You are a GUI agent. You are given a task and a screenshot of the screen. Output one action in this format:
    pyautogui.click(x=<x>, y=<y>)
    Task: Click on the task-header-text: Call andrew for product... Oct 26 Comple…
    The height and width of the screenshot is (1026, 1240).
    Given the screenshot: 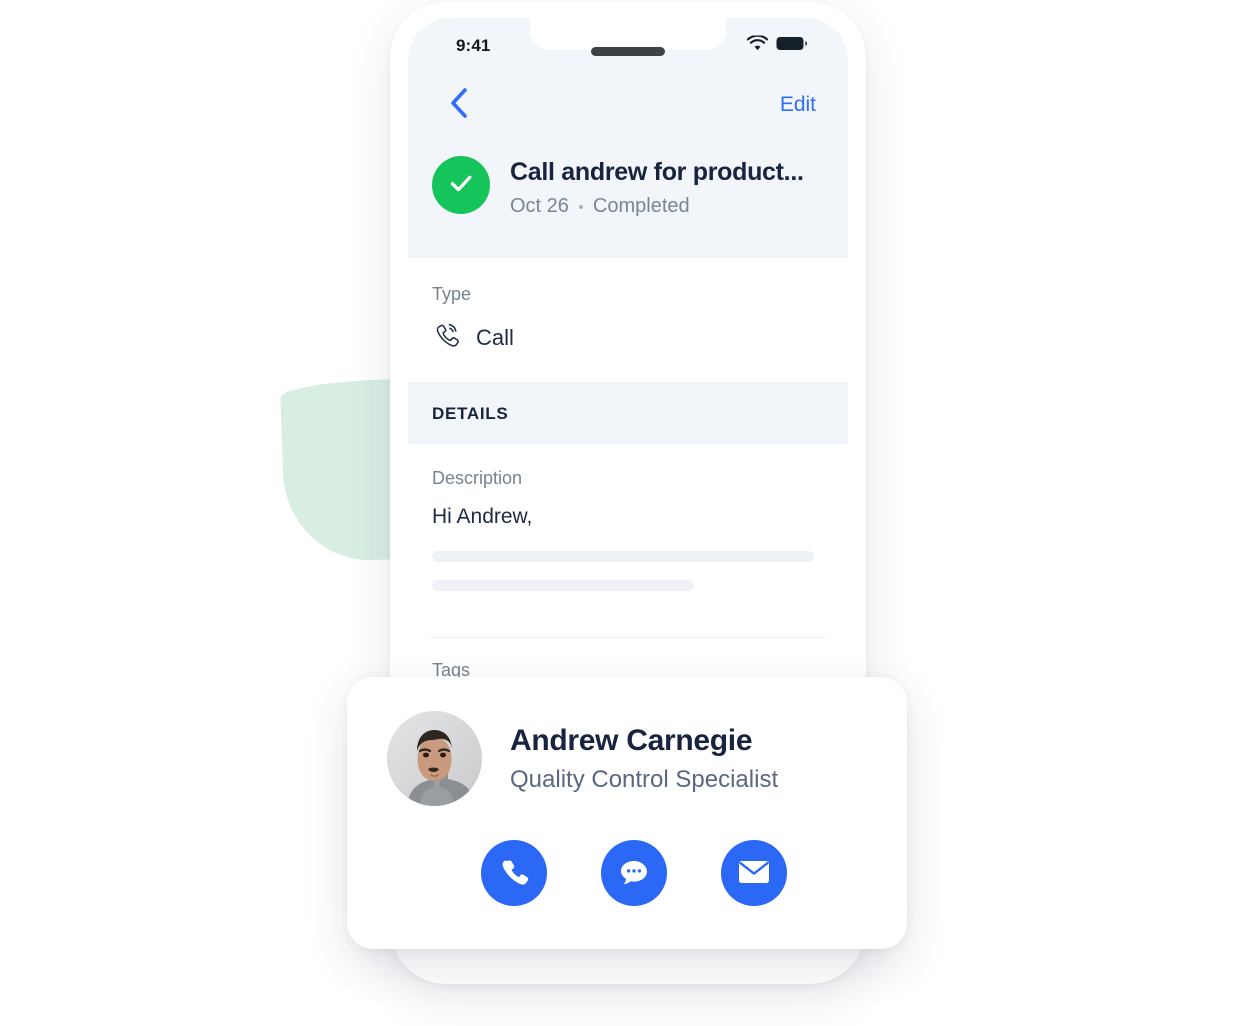 What is the action you would take?
    pyautogui.click(x=657, y=185)
    